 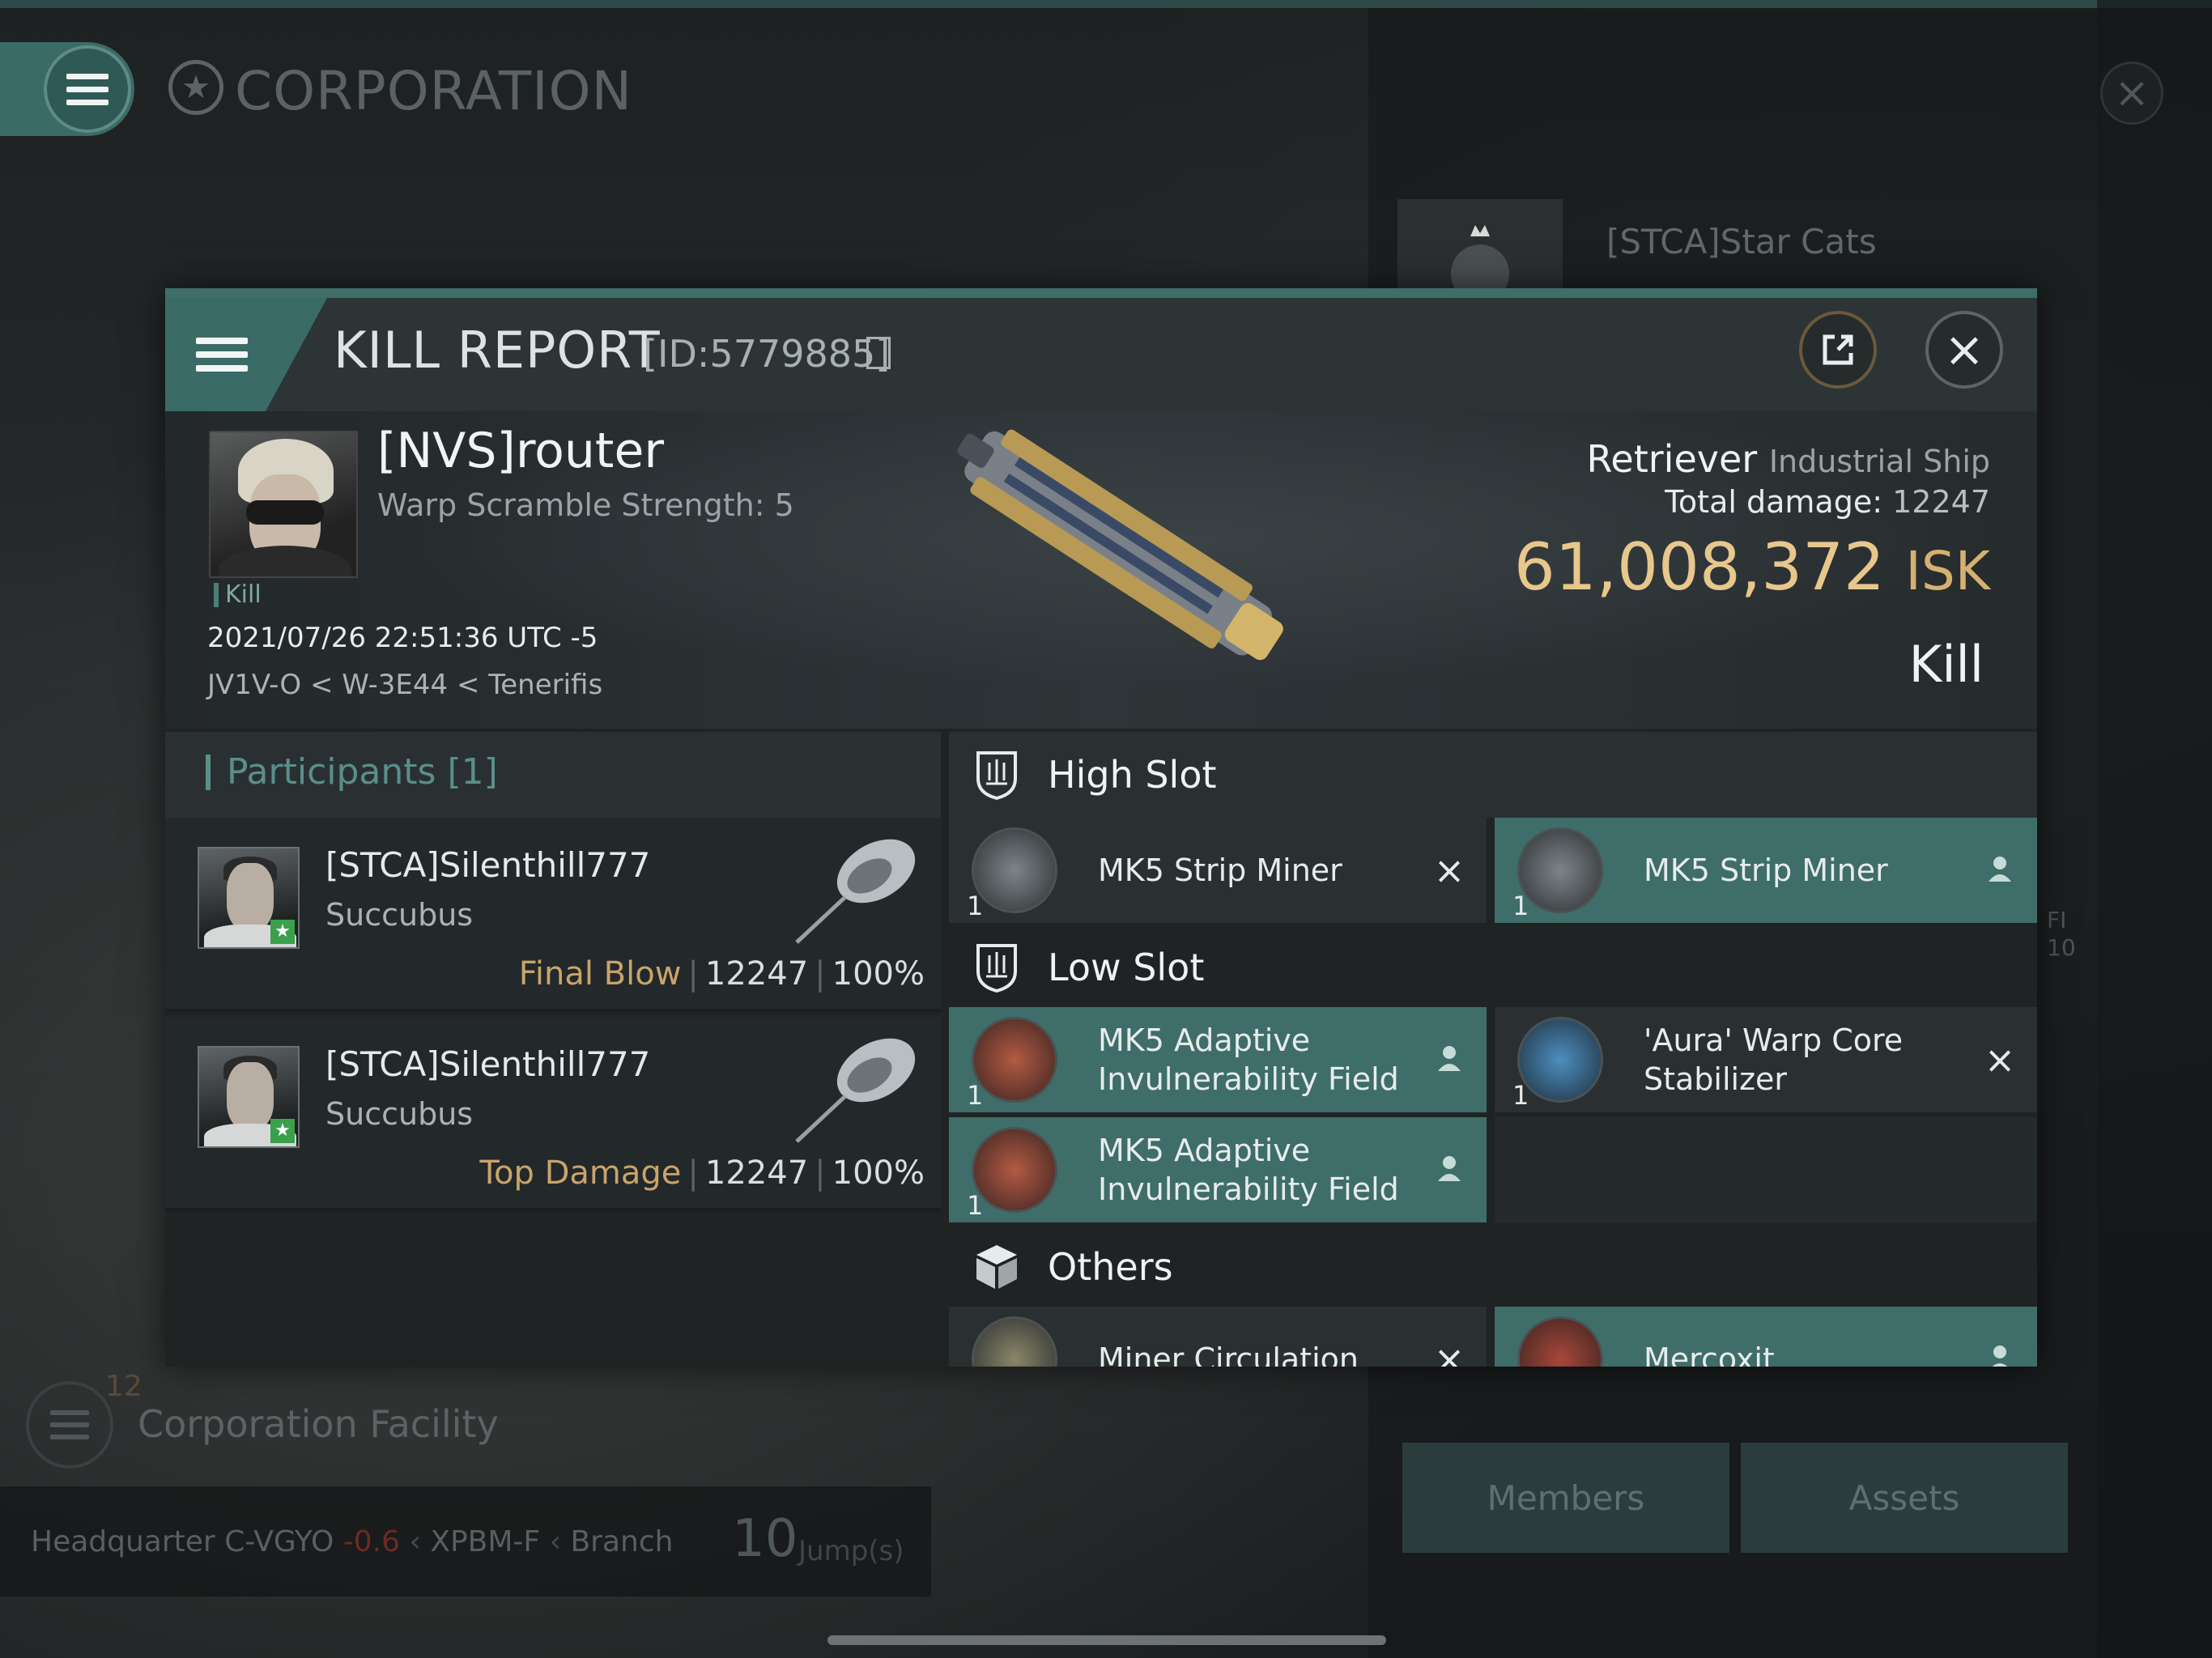 I want to click on home-indicator, so click(x=1106, y=1640).